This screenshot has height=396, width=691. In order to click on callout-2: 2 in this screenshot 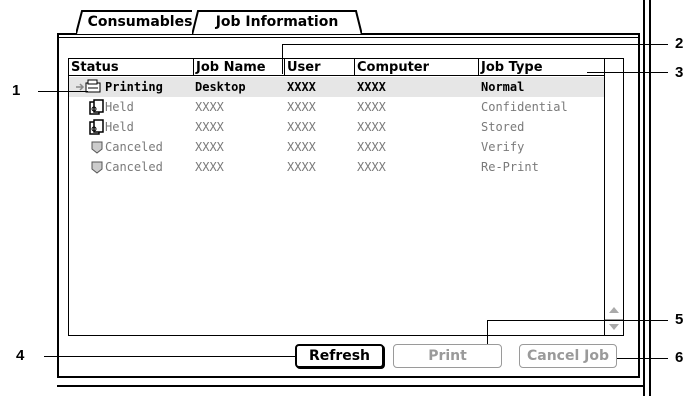, I will do `click(679, 43)`.